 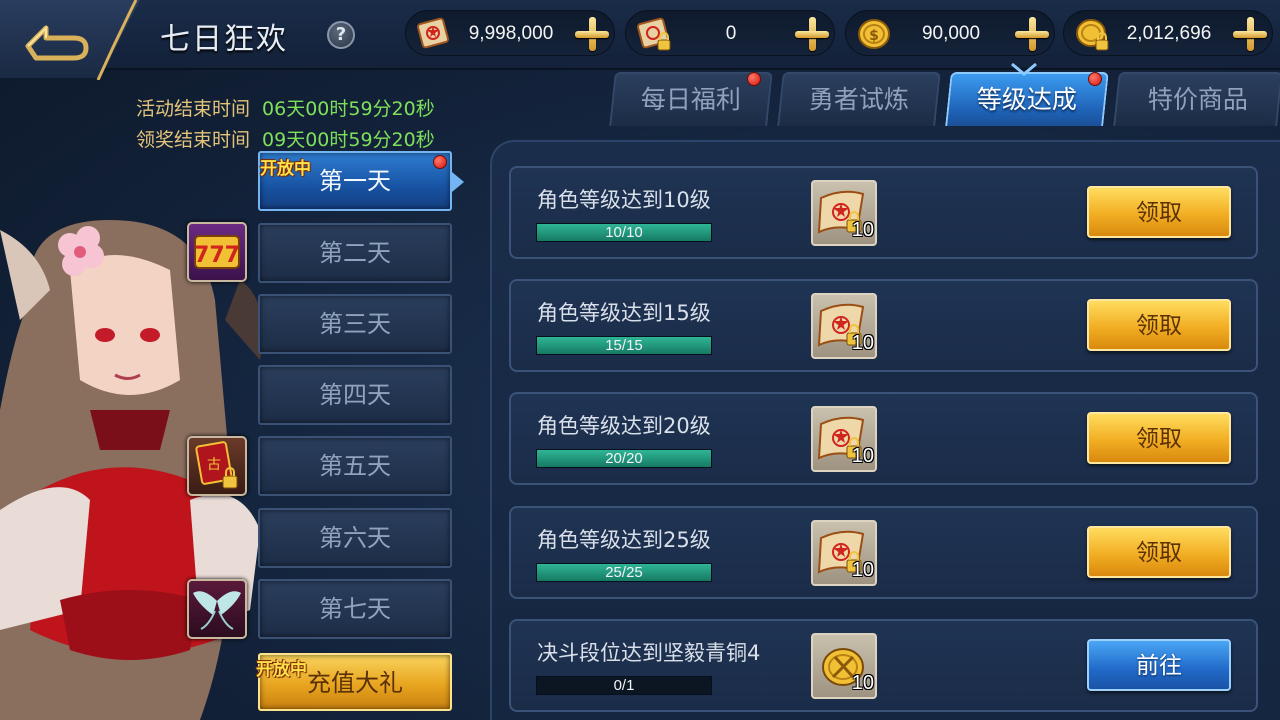 I want to click on timer-label: 领奖结束时间, so click(x=193, y=140).